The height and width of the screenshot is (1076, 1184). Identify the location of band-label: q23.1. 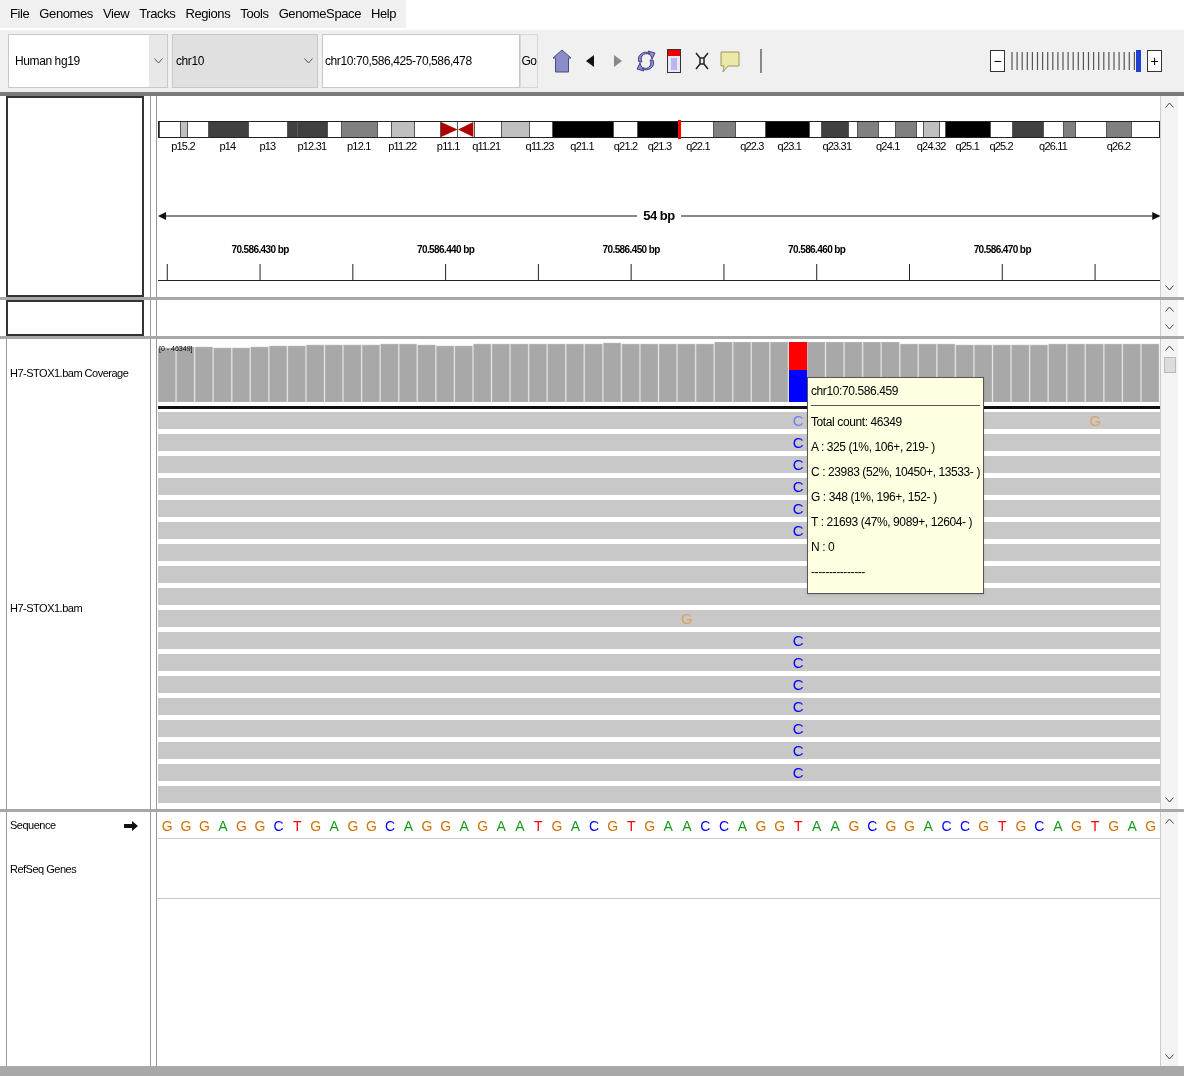
(789, 146).